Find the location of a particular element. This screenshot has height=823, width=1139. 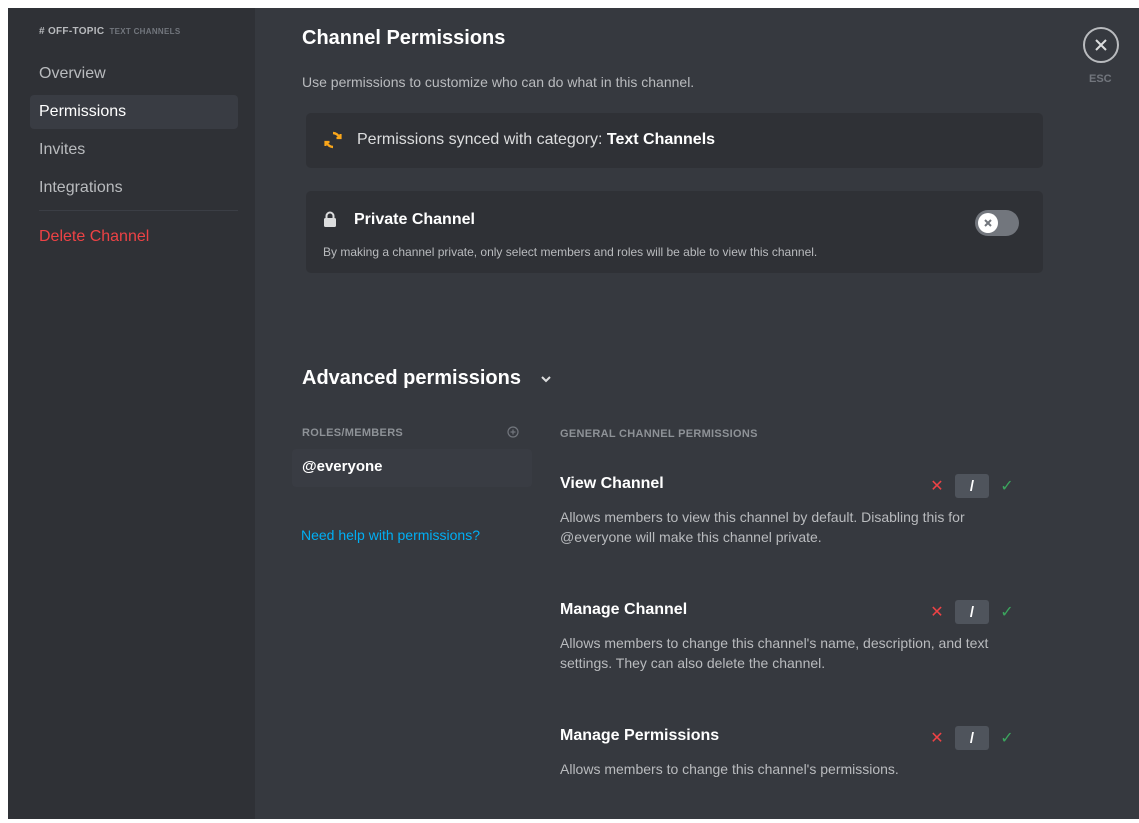

delete-channel-button: Delete Channel is located at coordinates (134, 237).